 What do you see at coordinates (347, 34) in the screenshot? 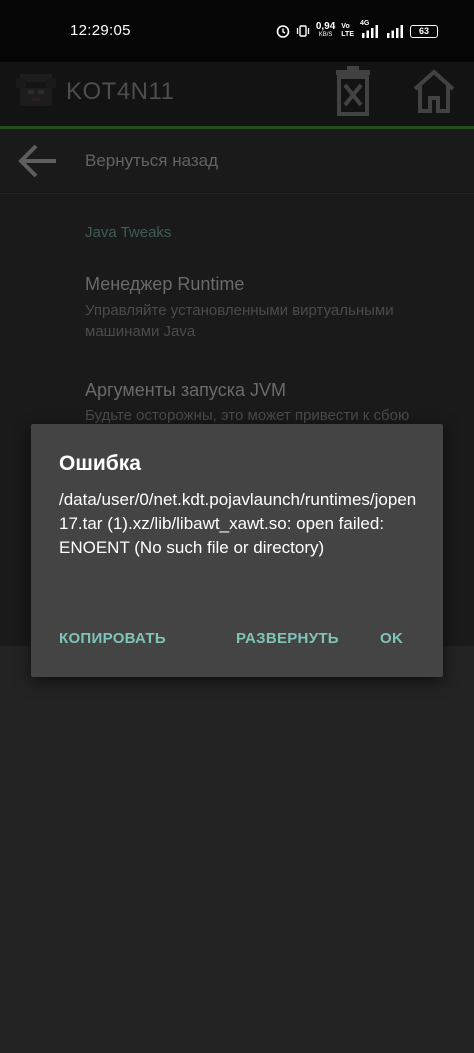
I see `volte-lte: LTE` at bounding box center [347, 34].